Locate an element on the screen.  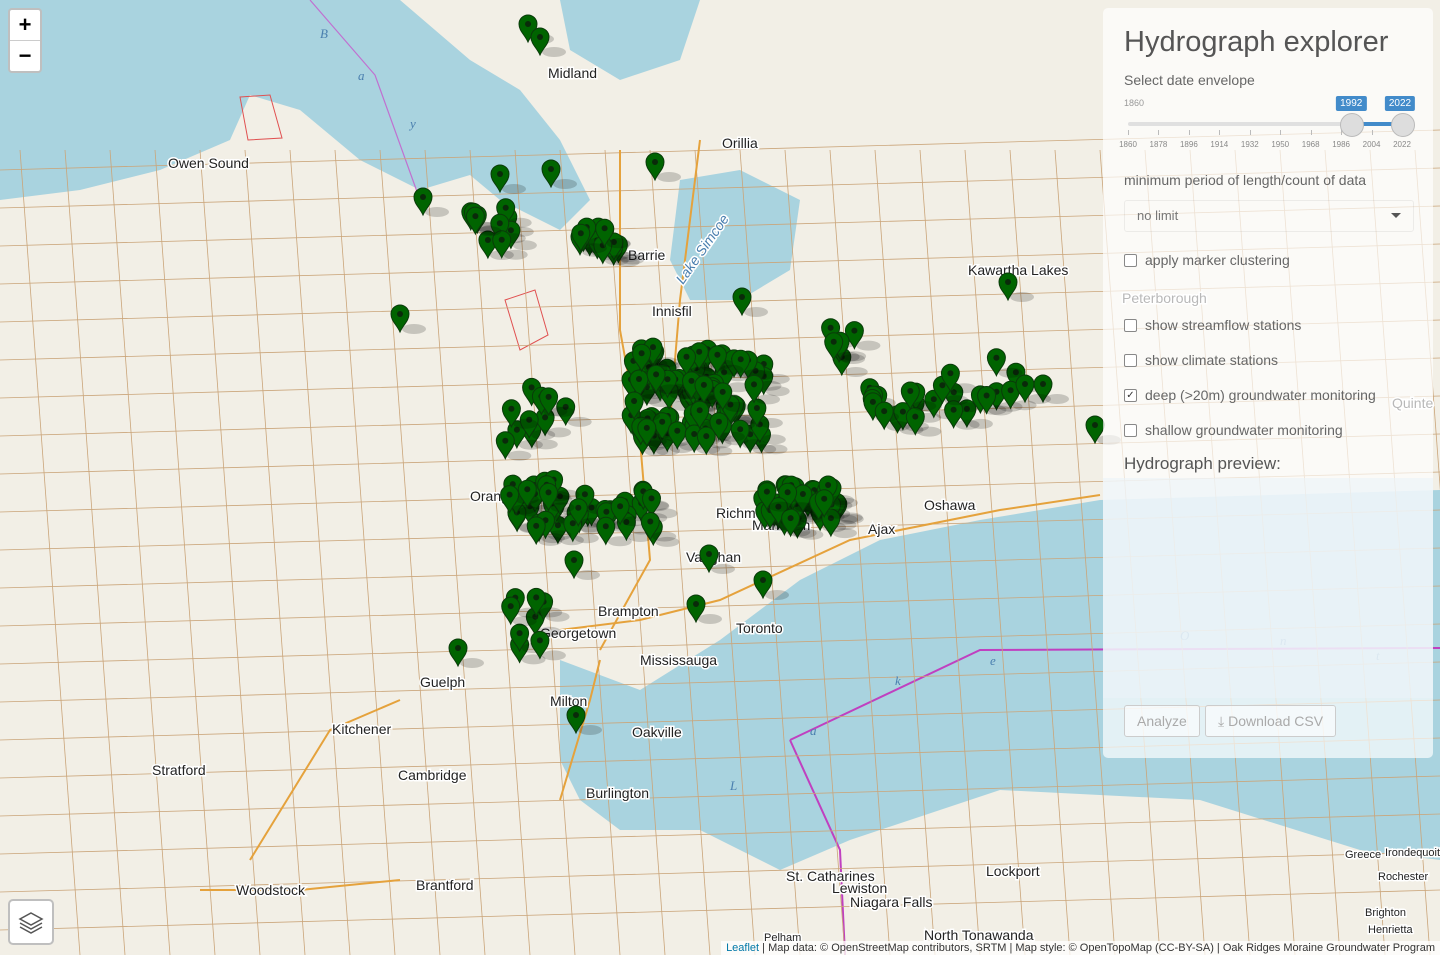
place-label: Oakville is located at coordinates (657, 732).